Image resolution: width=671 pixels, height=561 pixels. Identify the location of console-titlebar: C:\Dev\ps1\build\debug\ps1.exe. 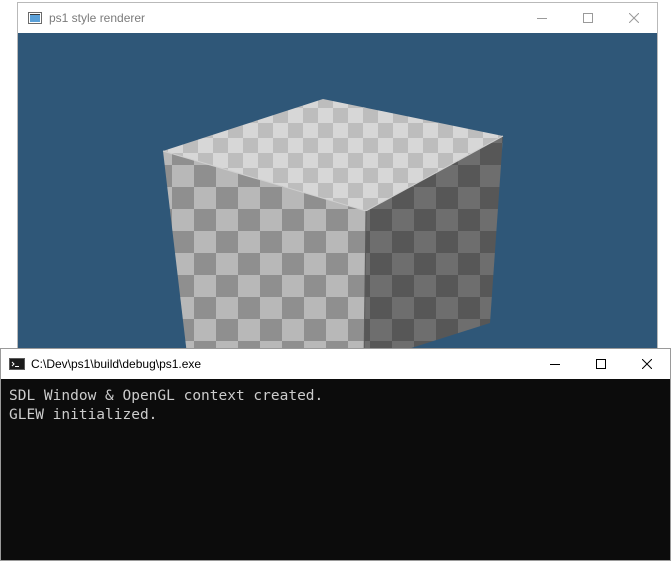
(335, 364).